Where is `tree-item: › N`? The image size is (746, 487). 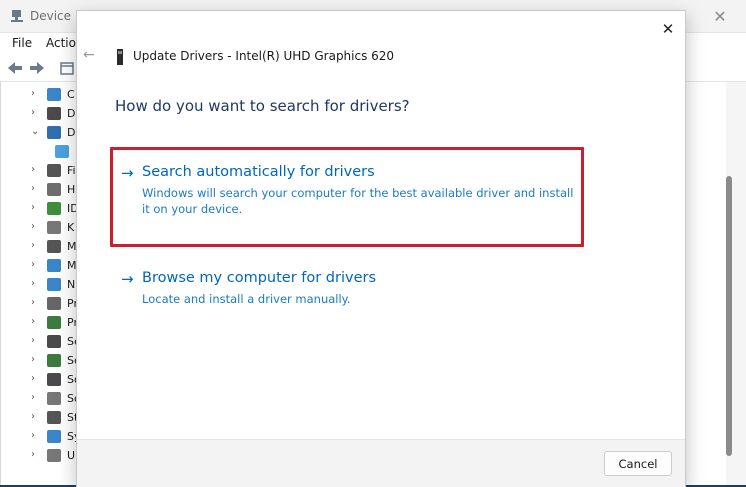
tree-item: › N is located at coordinates (39, 285).